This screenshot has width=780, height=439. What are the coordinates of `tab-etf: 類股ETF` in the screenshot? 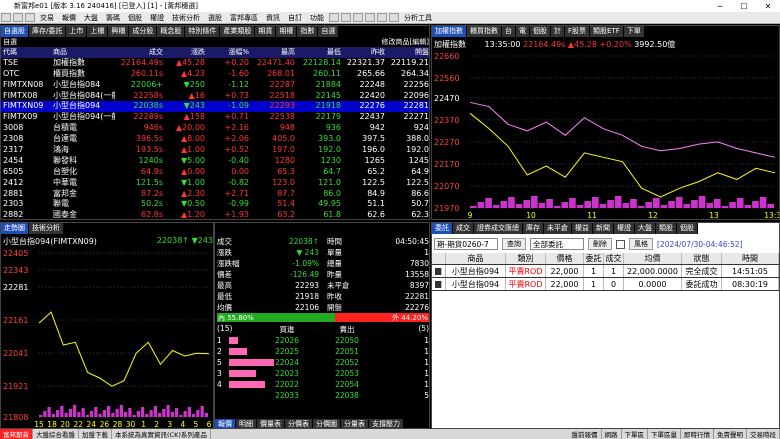 It's located at (607, 31).